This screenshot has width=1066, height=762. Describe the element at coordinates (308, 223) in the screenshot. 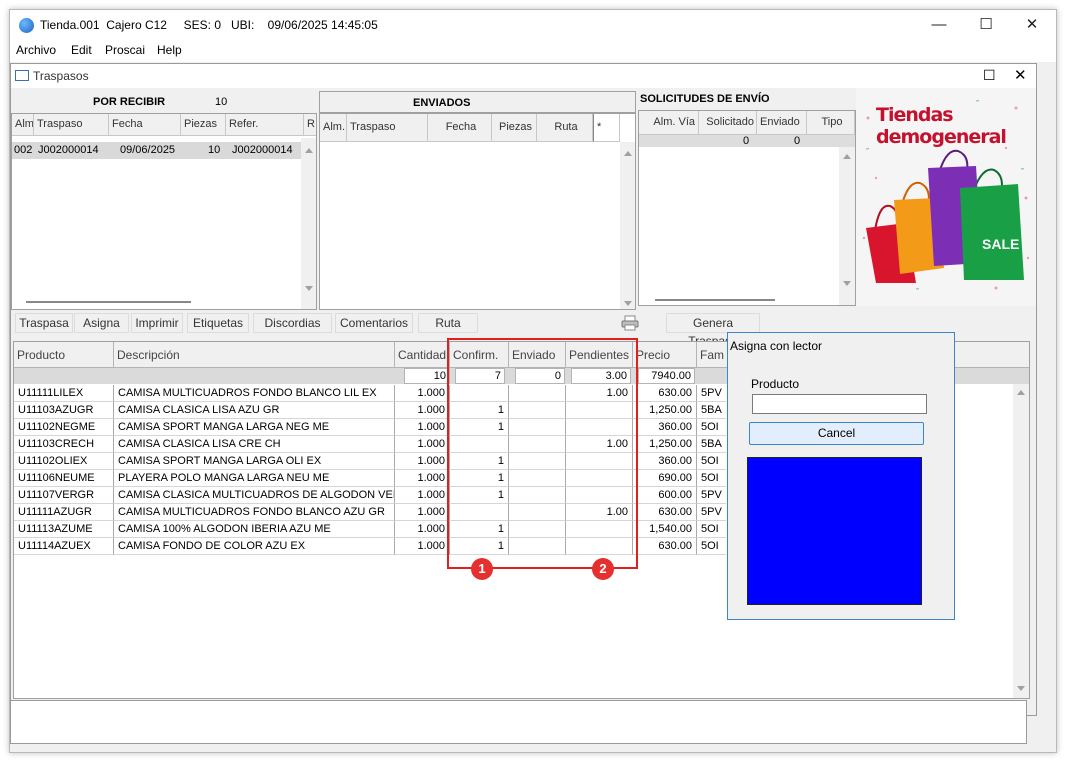

I see `por-recibir-vscroll` at that location.